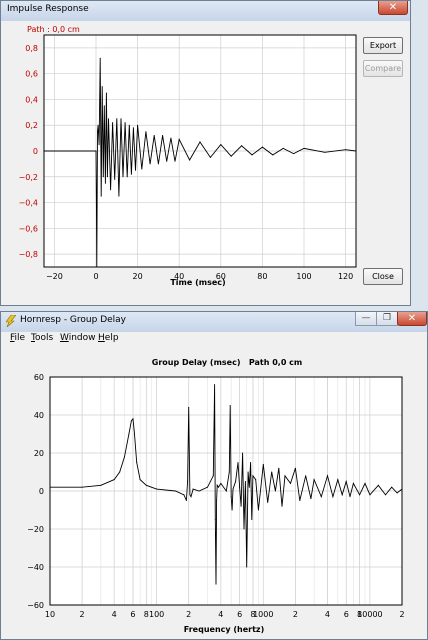 Image resolution: width=428 pixels, height=640 pixels. I want to click on x-tick-label: 120, so click(345, 276).